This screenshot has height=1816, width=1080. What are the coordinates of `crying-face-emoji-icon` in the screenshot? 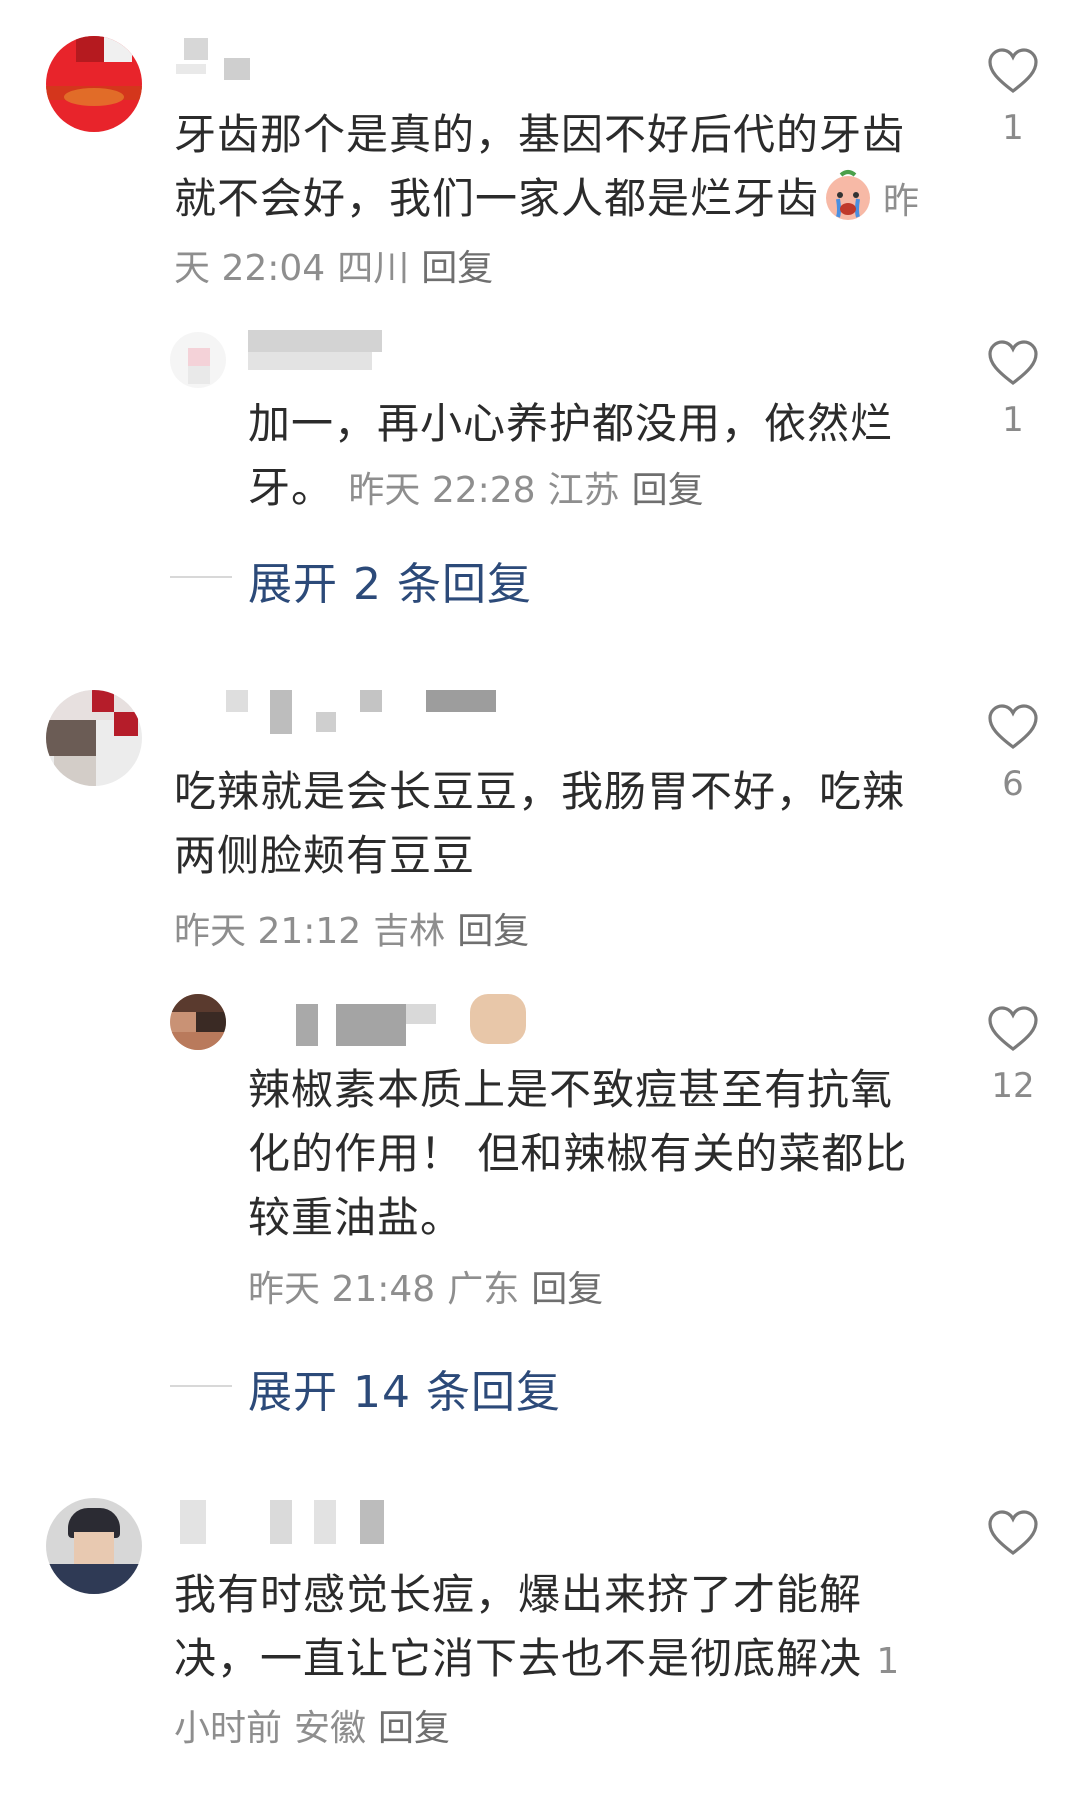 It's located at (848, 196).